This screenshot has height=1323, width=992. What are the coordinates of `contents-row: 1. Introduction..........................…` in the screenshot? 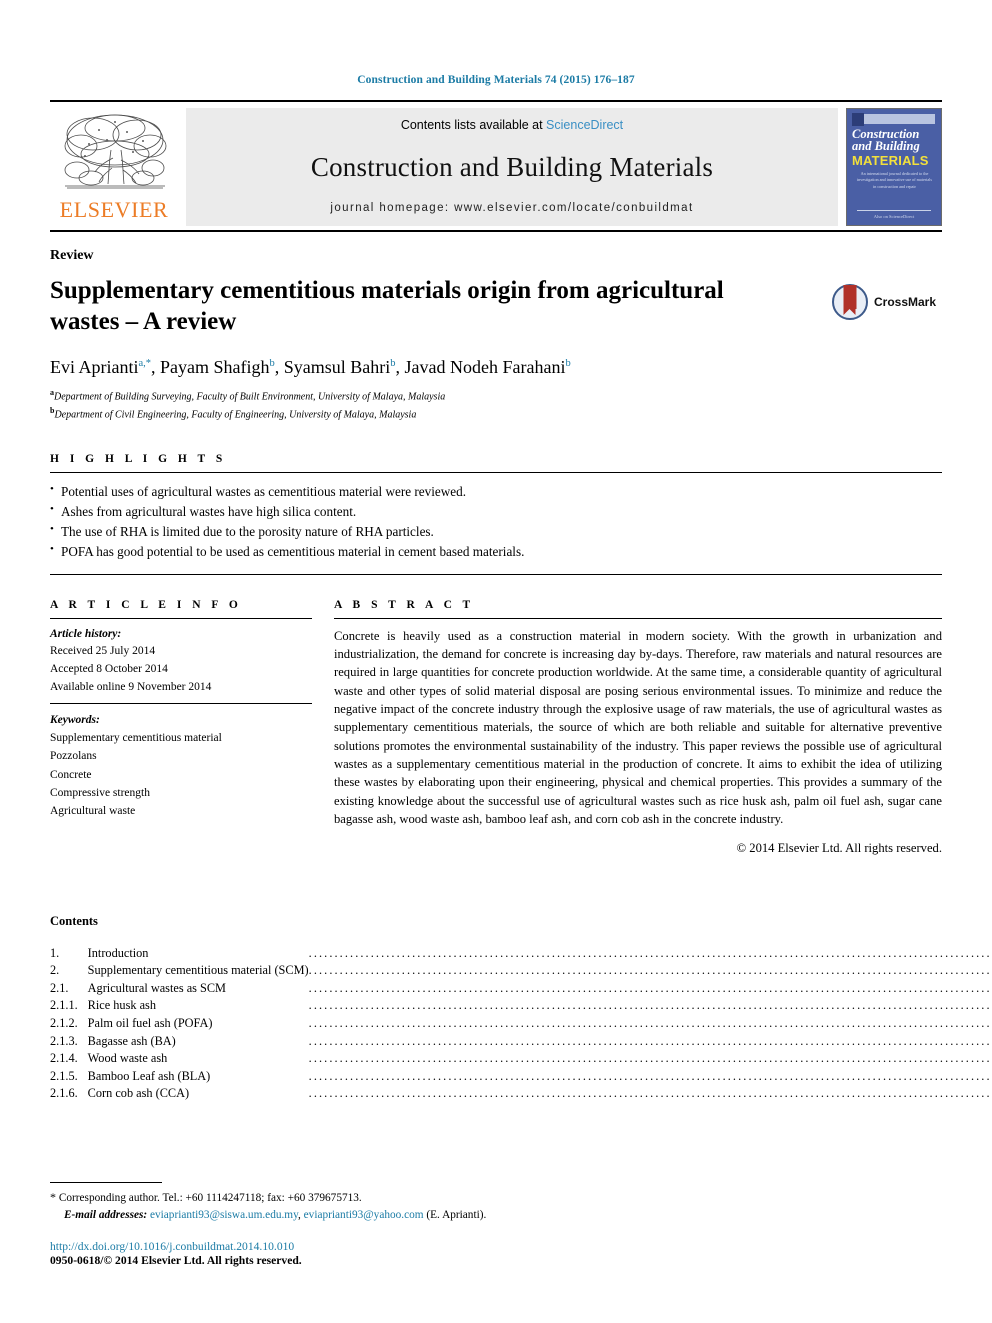 It's located at (521, 953).